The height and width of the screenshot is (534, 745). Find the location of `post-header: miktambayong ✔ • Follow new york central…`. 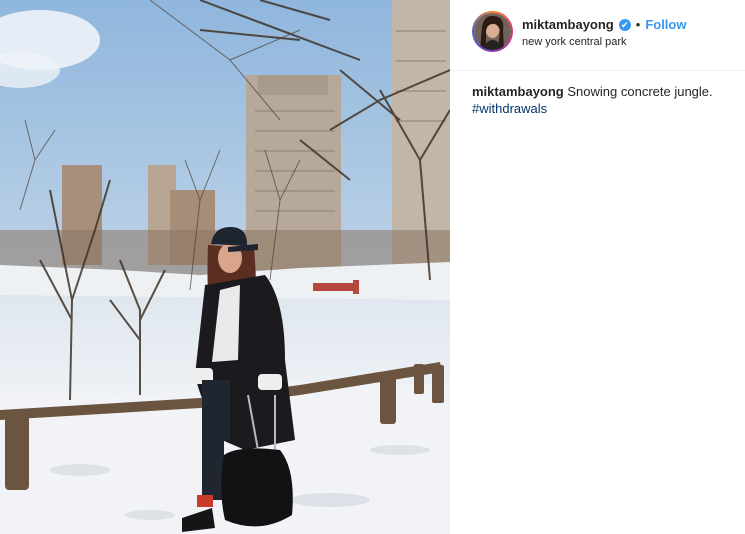

post-header: miktambayong ✔ • Follow new york central… is located at coordinates (597, 35).